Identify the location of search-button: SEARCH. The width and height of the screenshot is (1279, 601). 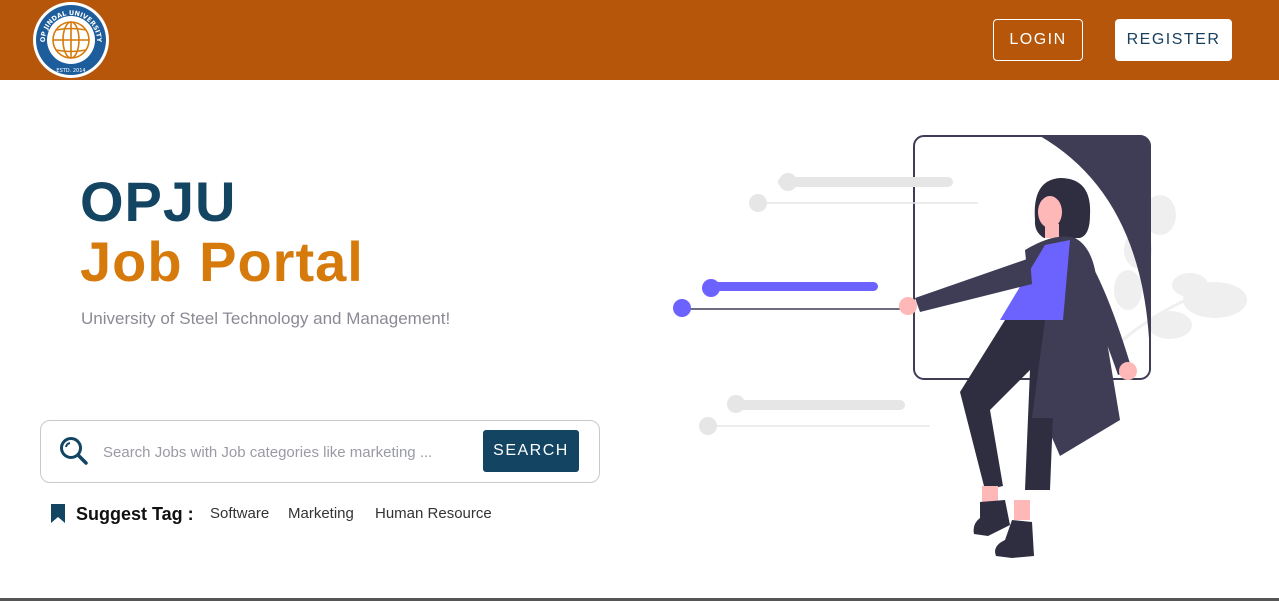
(531, 451).